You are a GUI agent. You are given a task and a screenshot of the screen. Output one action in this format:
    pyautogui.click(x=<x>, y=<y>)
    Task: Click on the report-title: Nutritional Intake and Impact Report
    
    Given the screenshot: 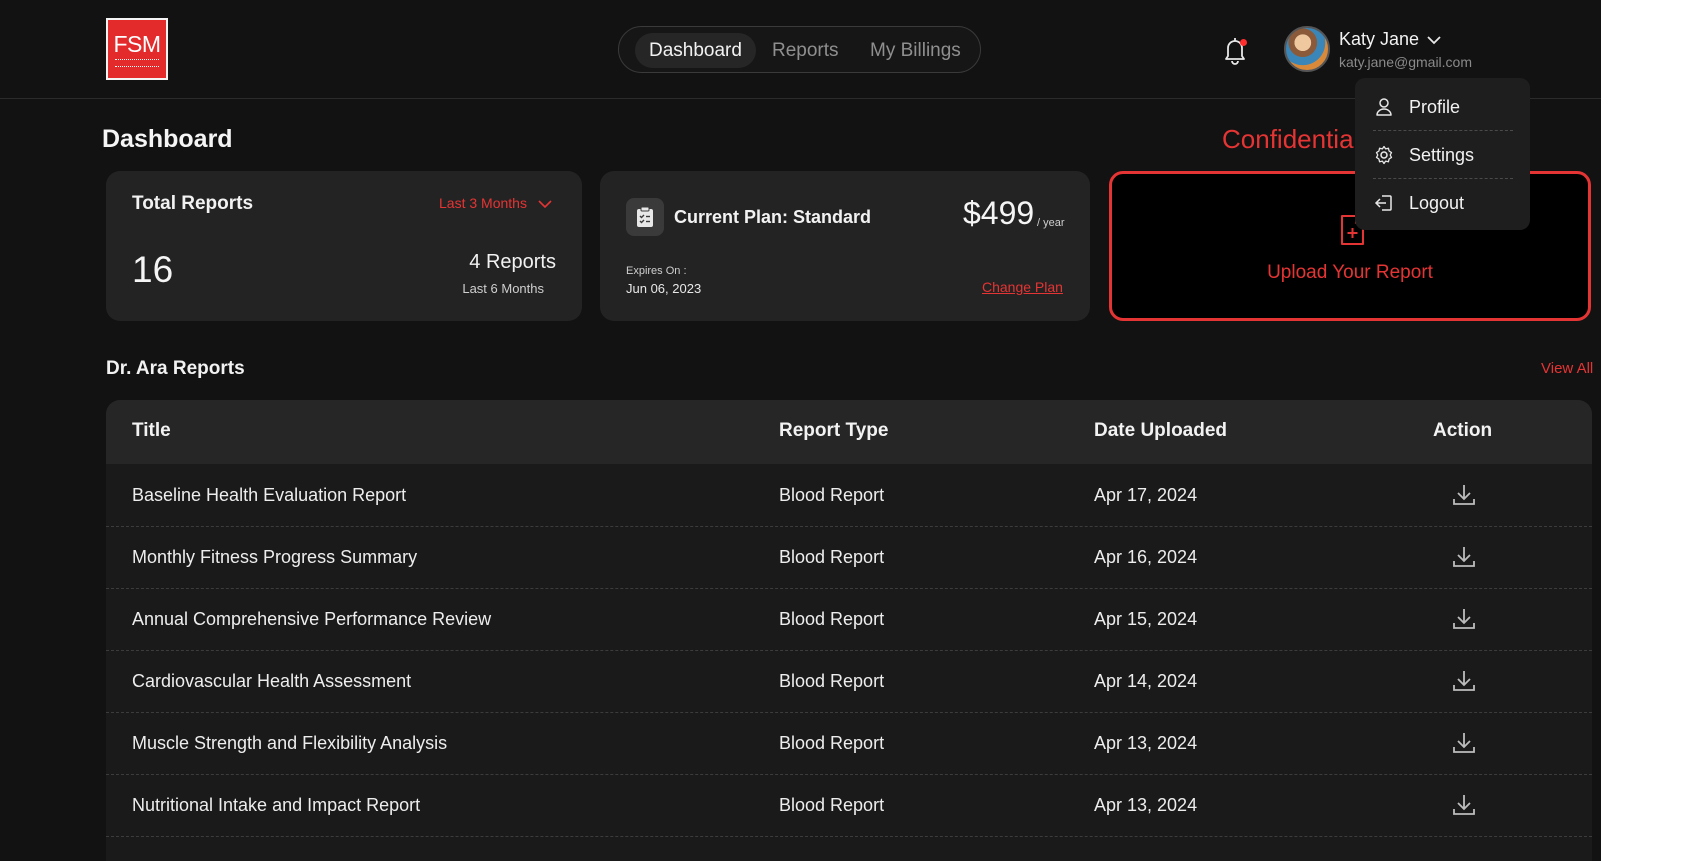 What is the action you would take?
    pyautogui.click(x=276, y=805)
    